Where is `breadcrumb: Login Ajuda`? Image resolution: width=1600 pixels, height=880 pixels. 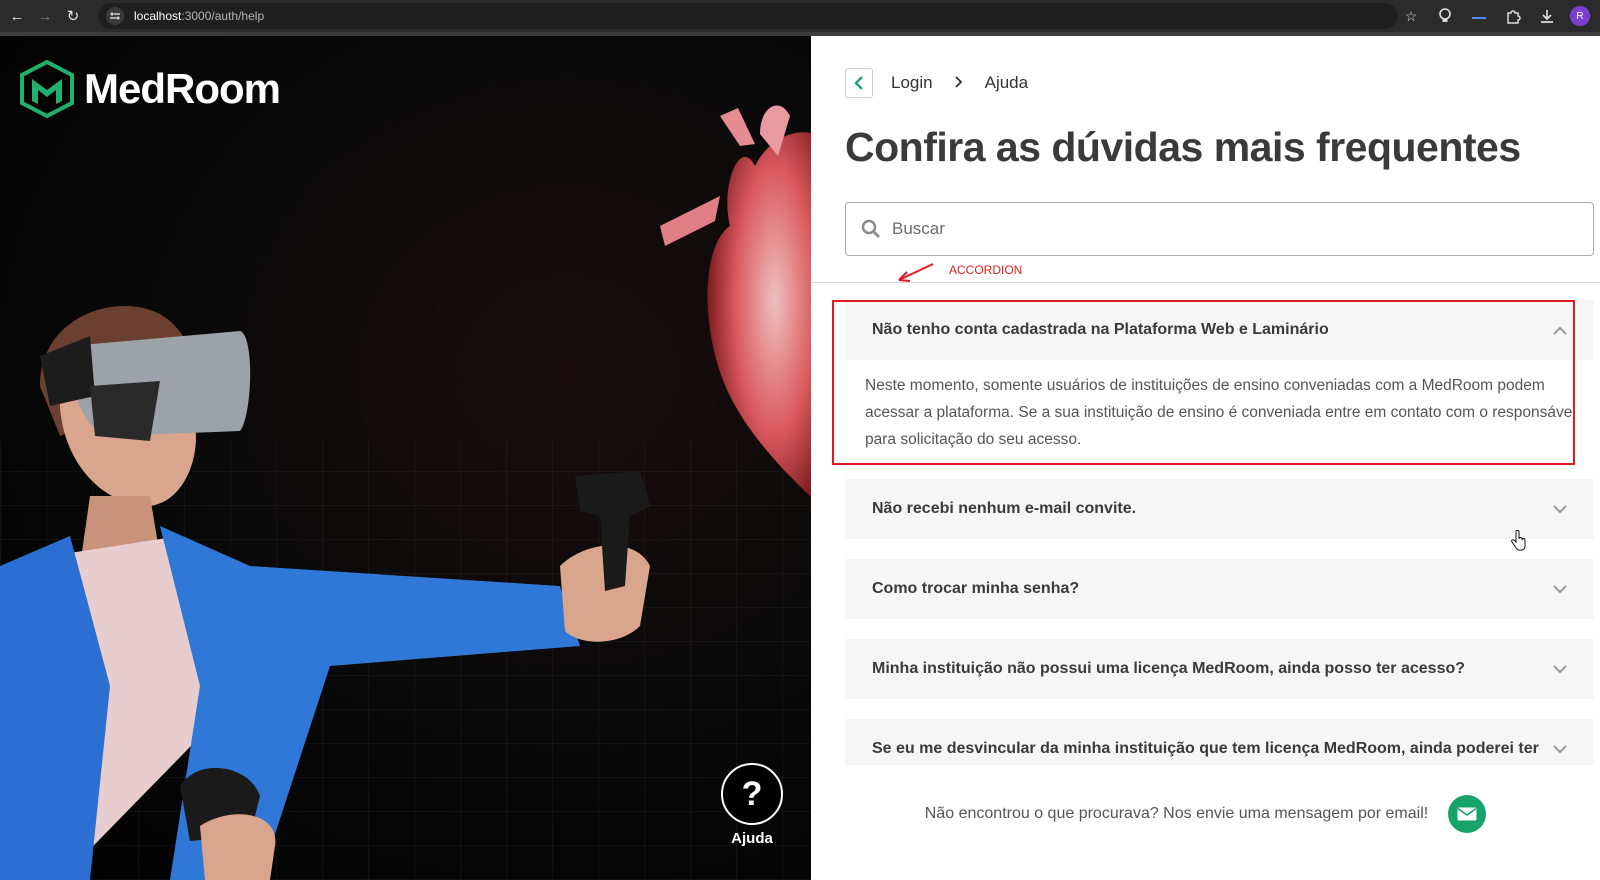
breadcrumb: Login Ajuda is located at coordinates (936, 83).